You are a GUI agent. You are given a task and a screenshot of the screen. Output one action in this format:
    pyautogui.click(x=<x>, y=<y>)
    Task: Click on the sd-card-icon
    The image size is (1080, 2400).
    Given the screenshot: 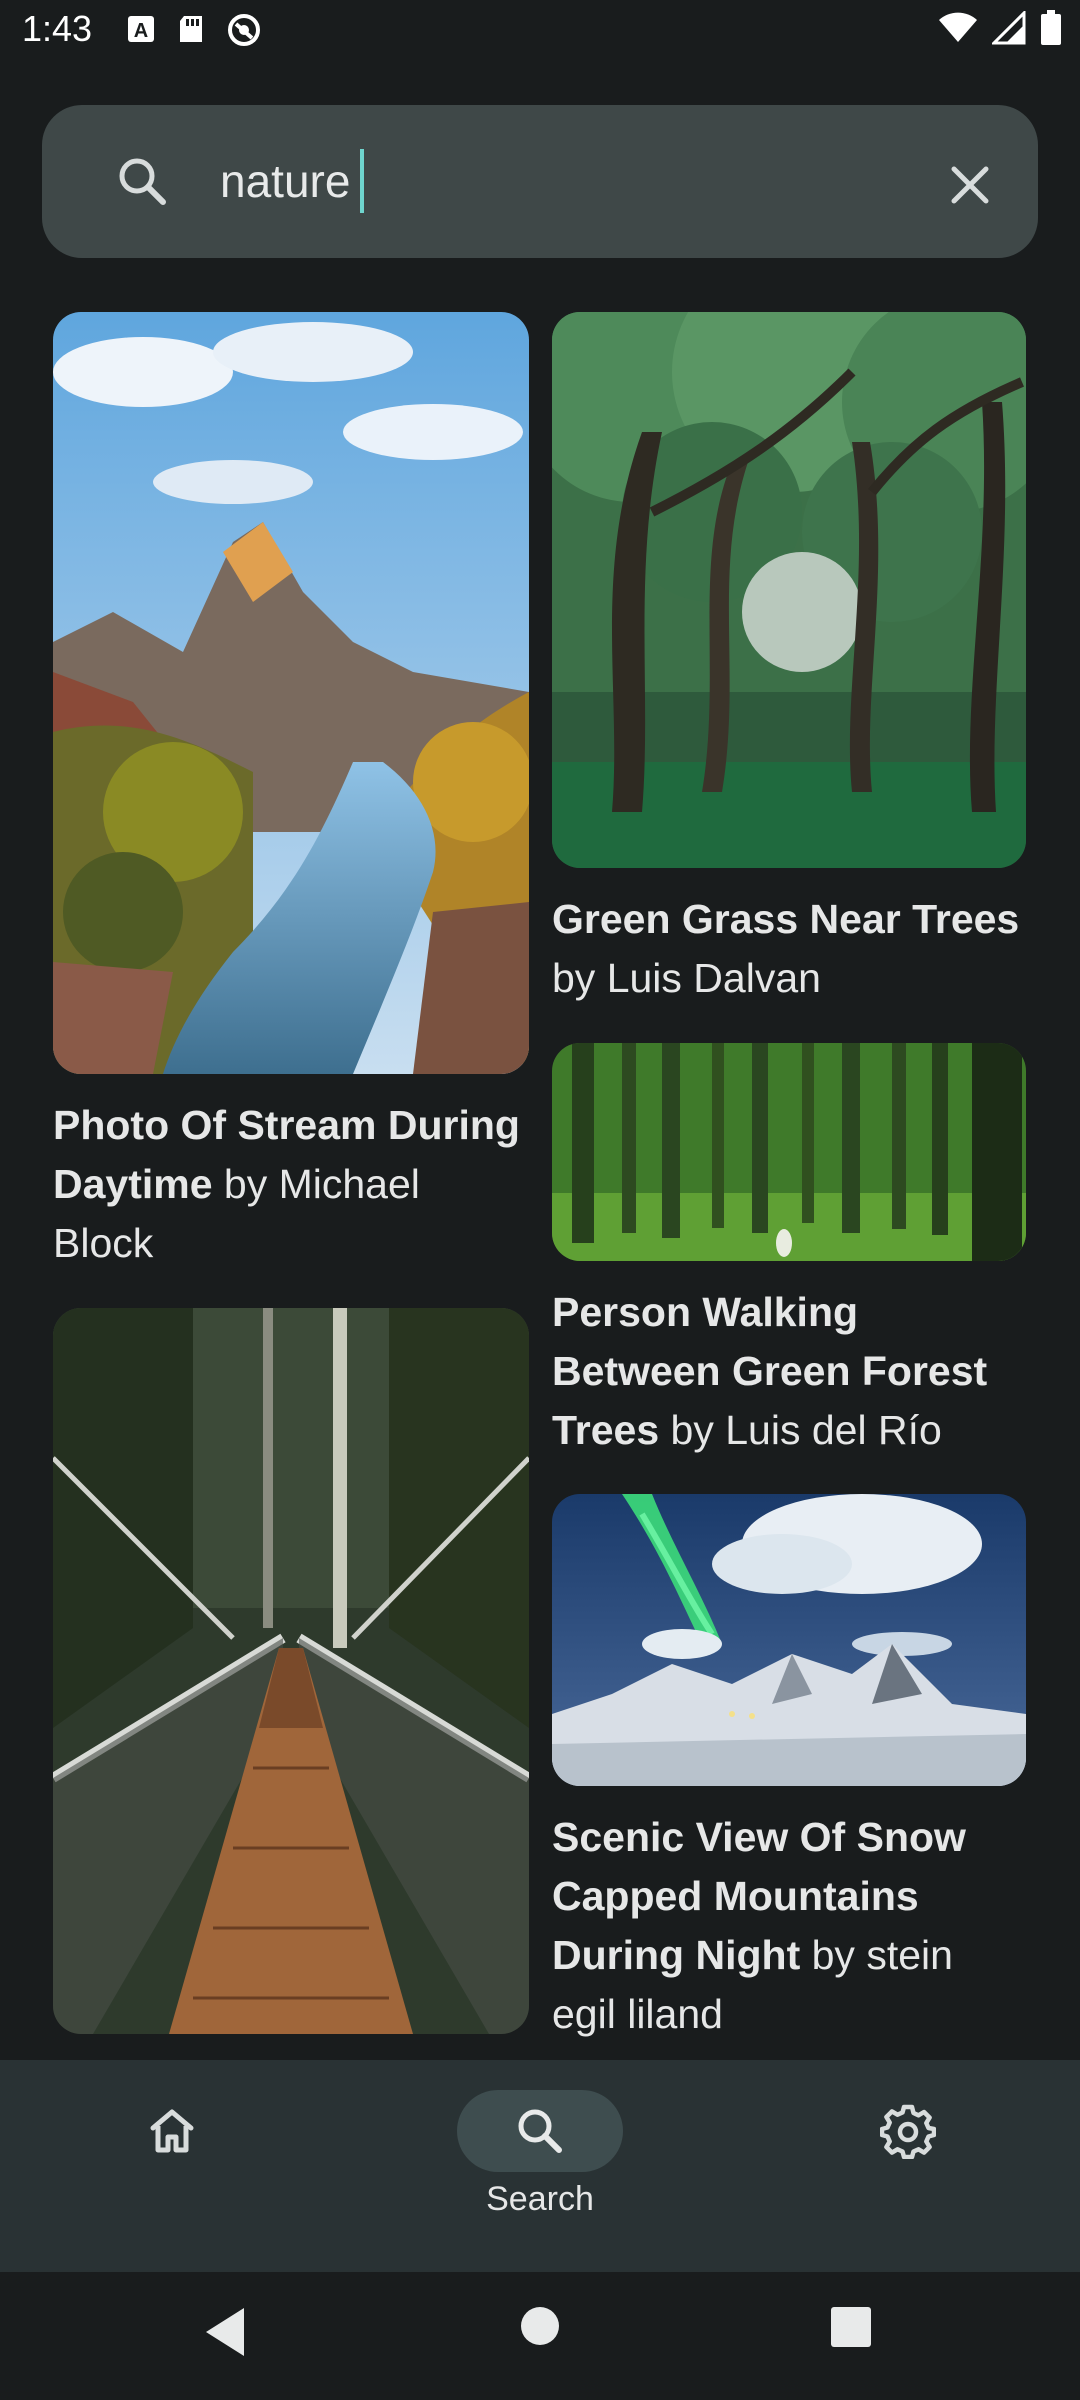 What is the action you would take?
    pyautogui.click(x=191, y=29)
    